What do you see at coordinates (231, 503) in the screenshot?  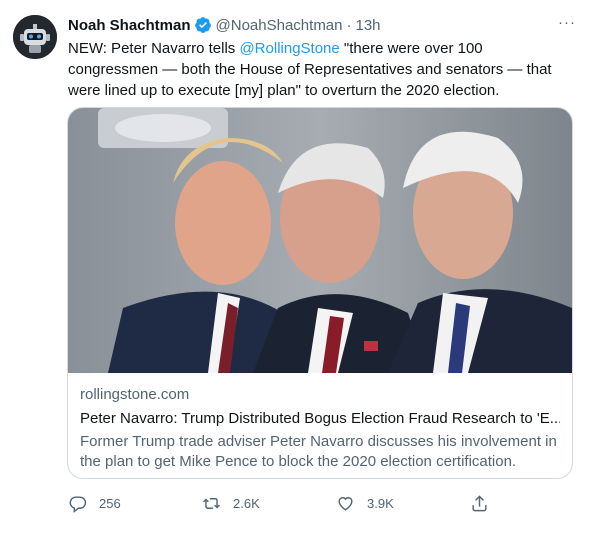 I see `retweet-button: 2.6K` at bounding box center [231, 503].